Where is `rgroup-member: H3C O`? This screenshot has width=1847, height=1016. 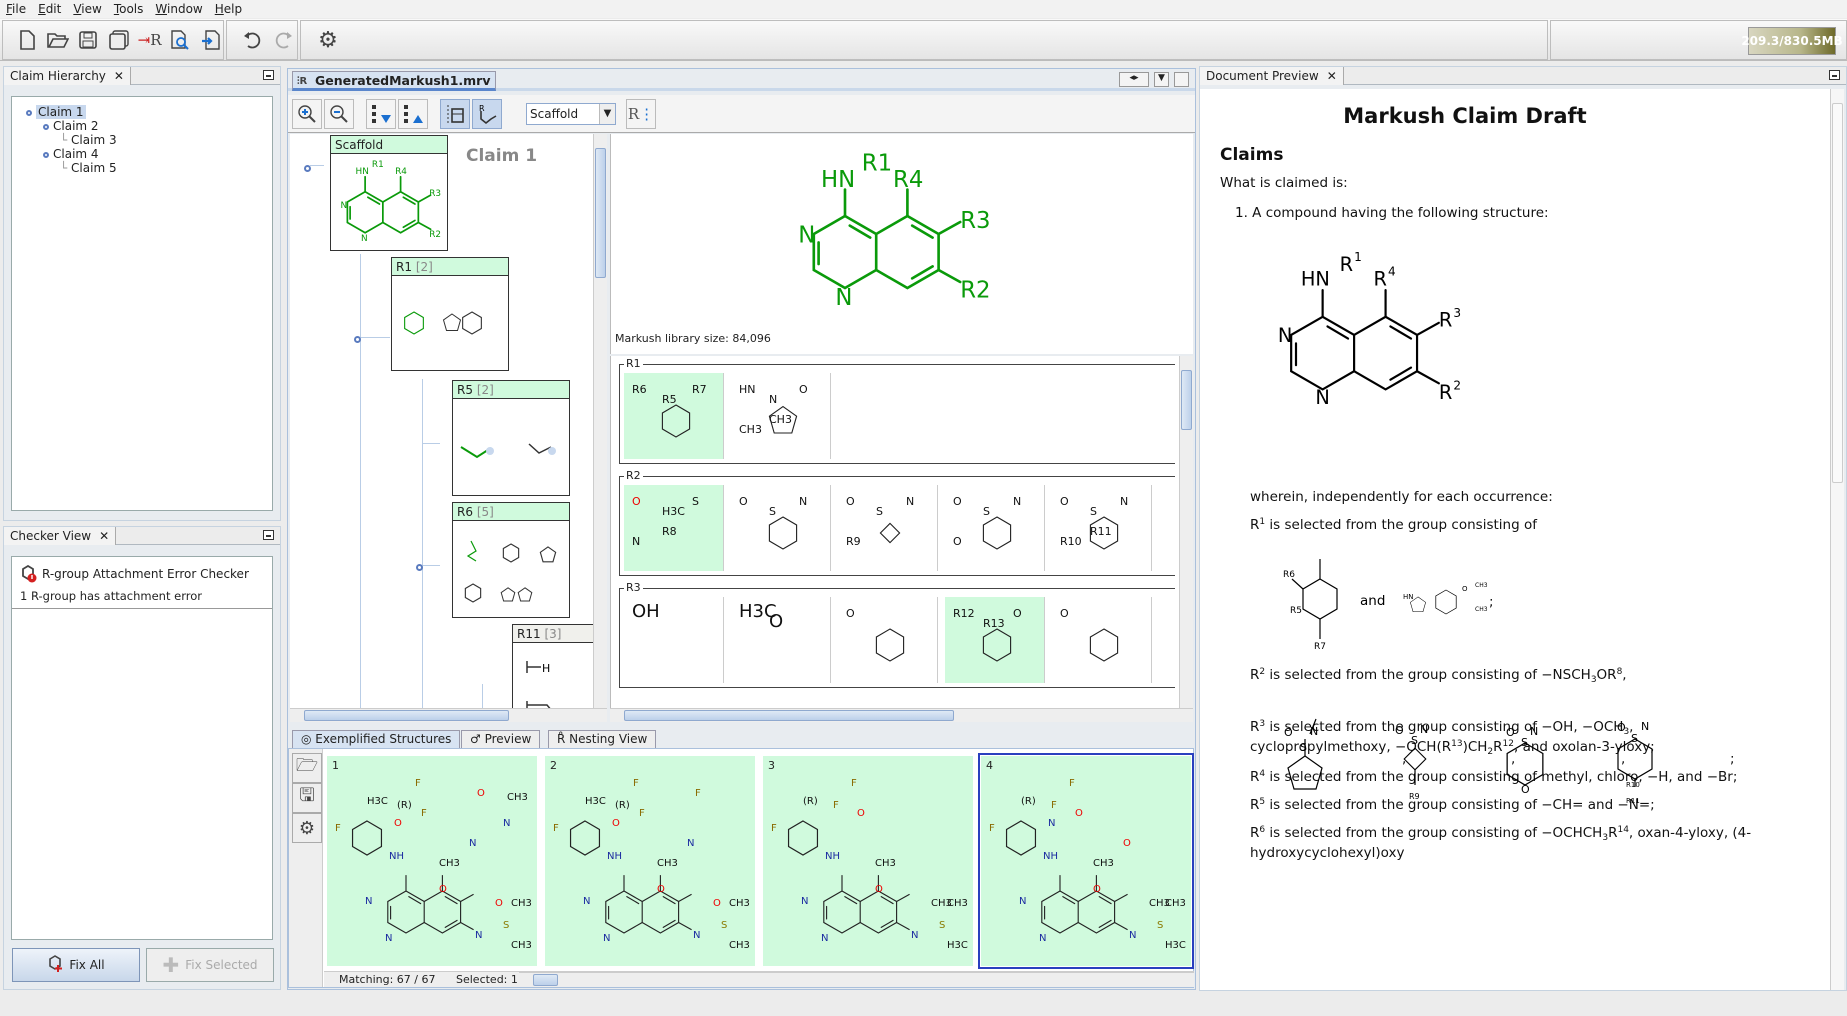
rgroup-member: H3C O is located at coordinates (781, 640).